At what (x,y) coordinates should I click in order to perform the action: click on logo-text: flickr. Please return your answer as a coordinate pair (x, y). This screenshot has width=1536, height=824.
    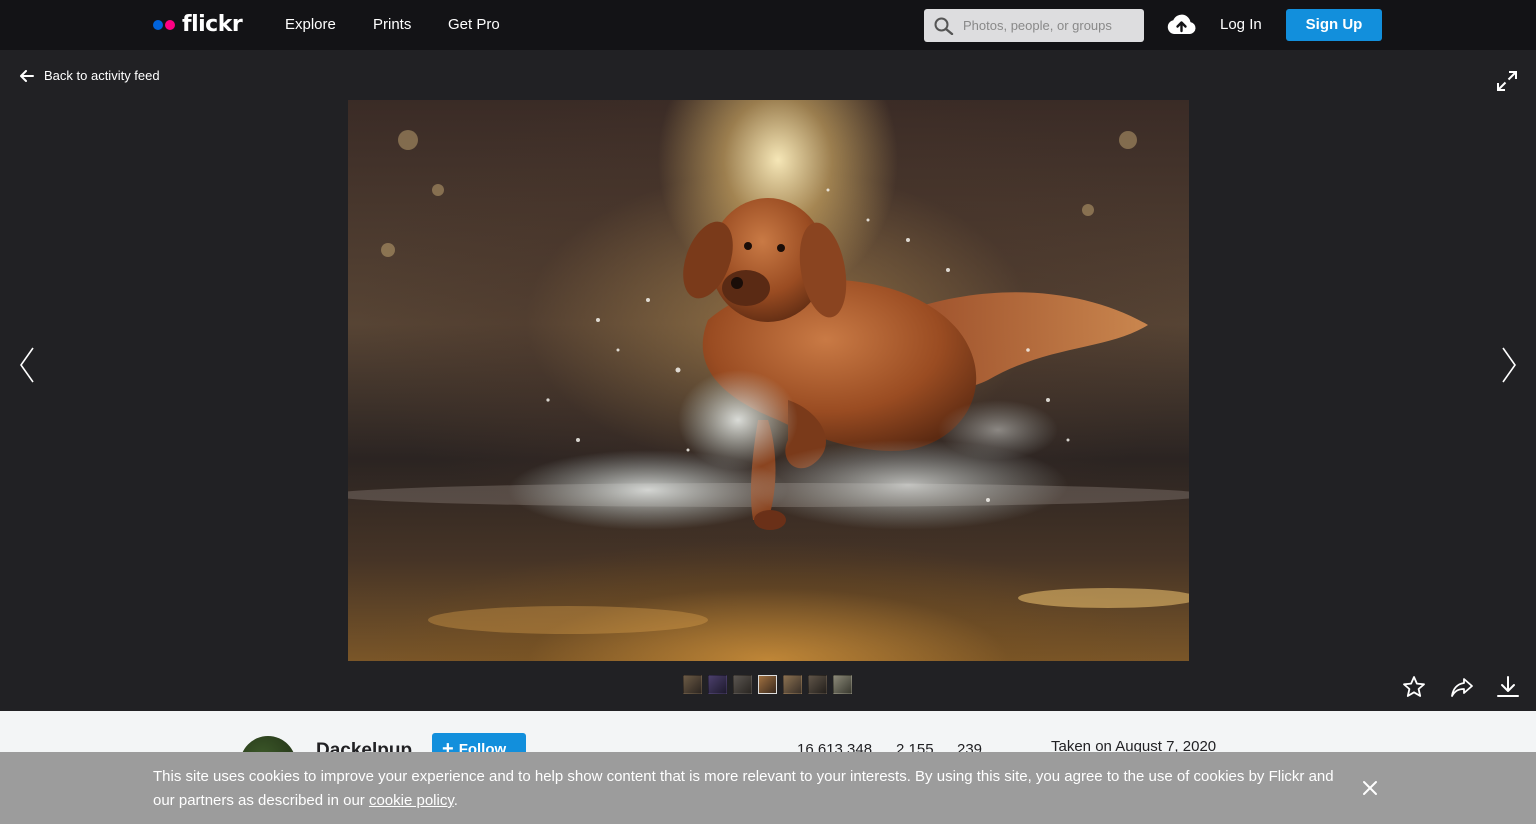
    Looking at the image, I should click on (212, 24).